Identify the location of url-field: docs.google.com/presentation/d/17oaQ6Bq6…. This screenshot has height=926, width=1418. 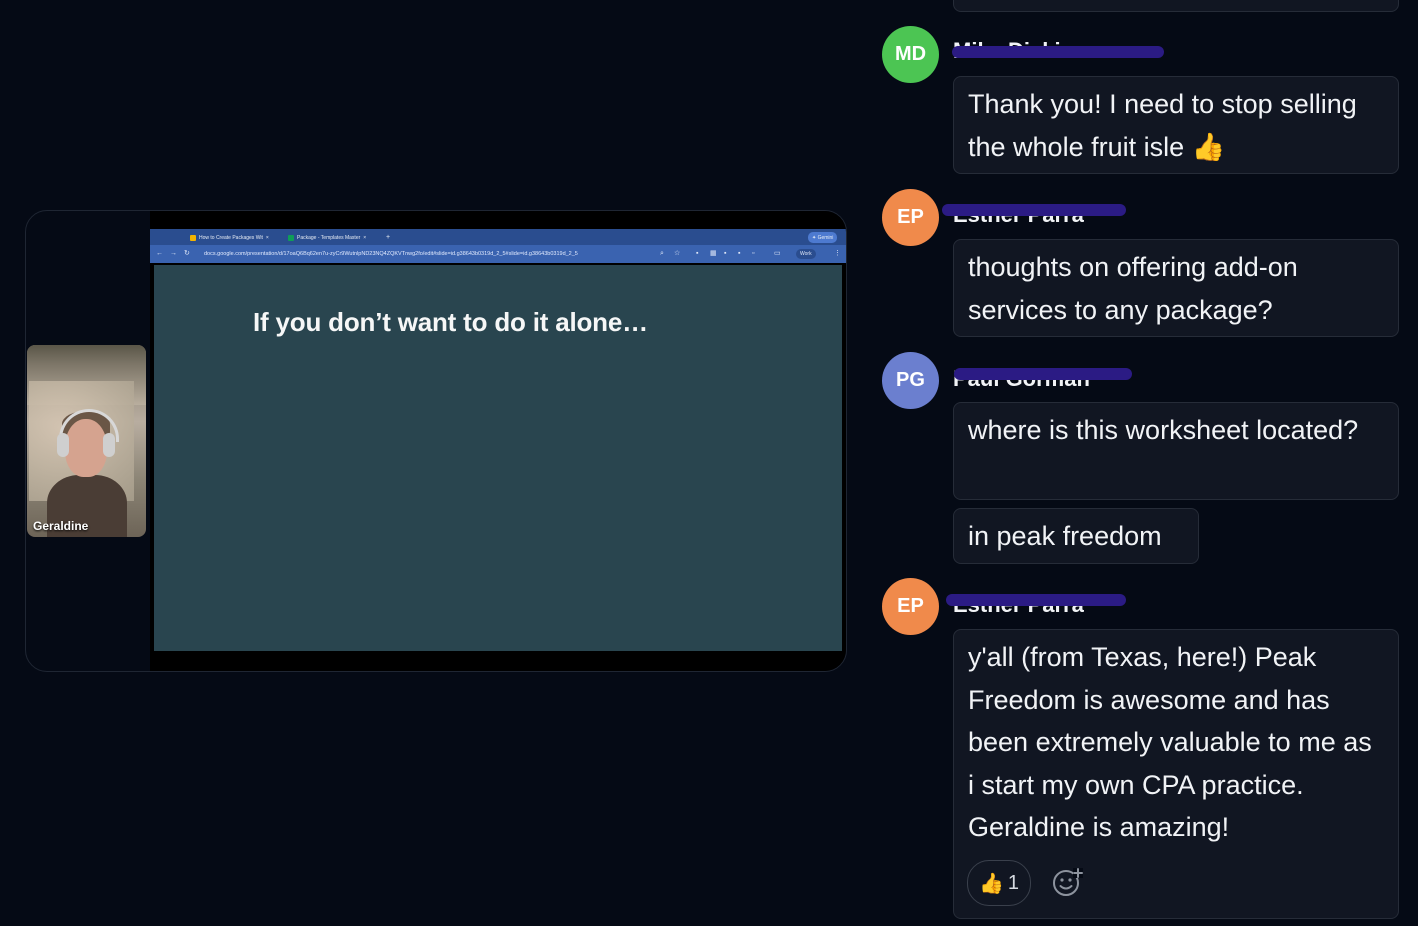
(429, 254).